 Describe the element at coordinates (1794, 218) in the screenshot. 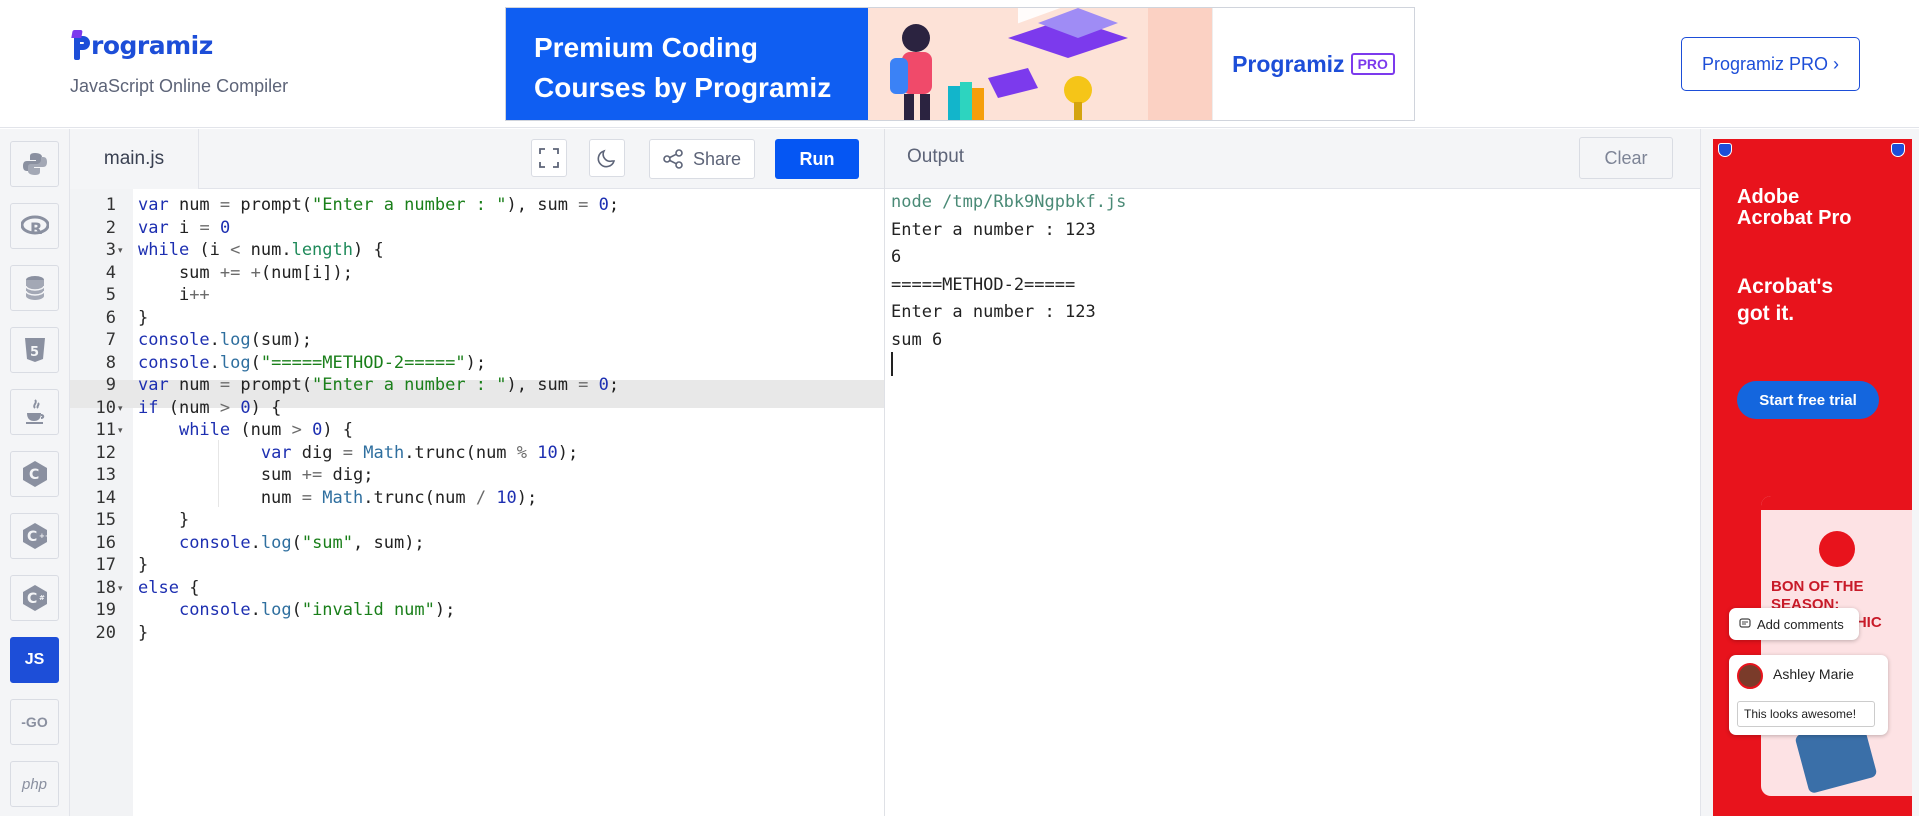

I see `ad-brand-line2: Acrobat Pro` at that location.